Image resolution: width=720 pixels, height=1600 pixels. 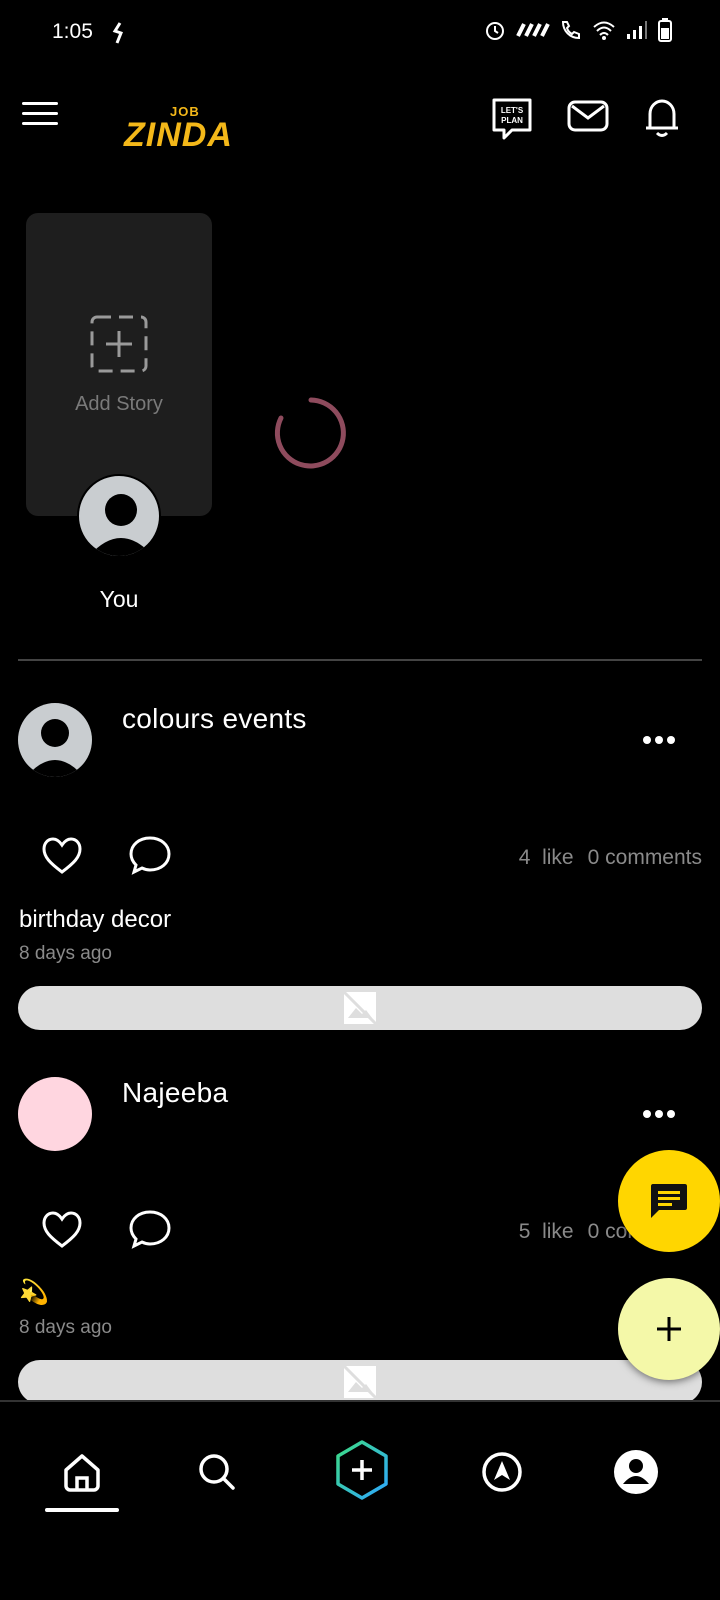 What do you see at coordinates (119, 599) in the screenshot?
I see `your-story-label: You` at bounding box center [119, 599].